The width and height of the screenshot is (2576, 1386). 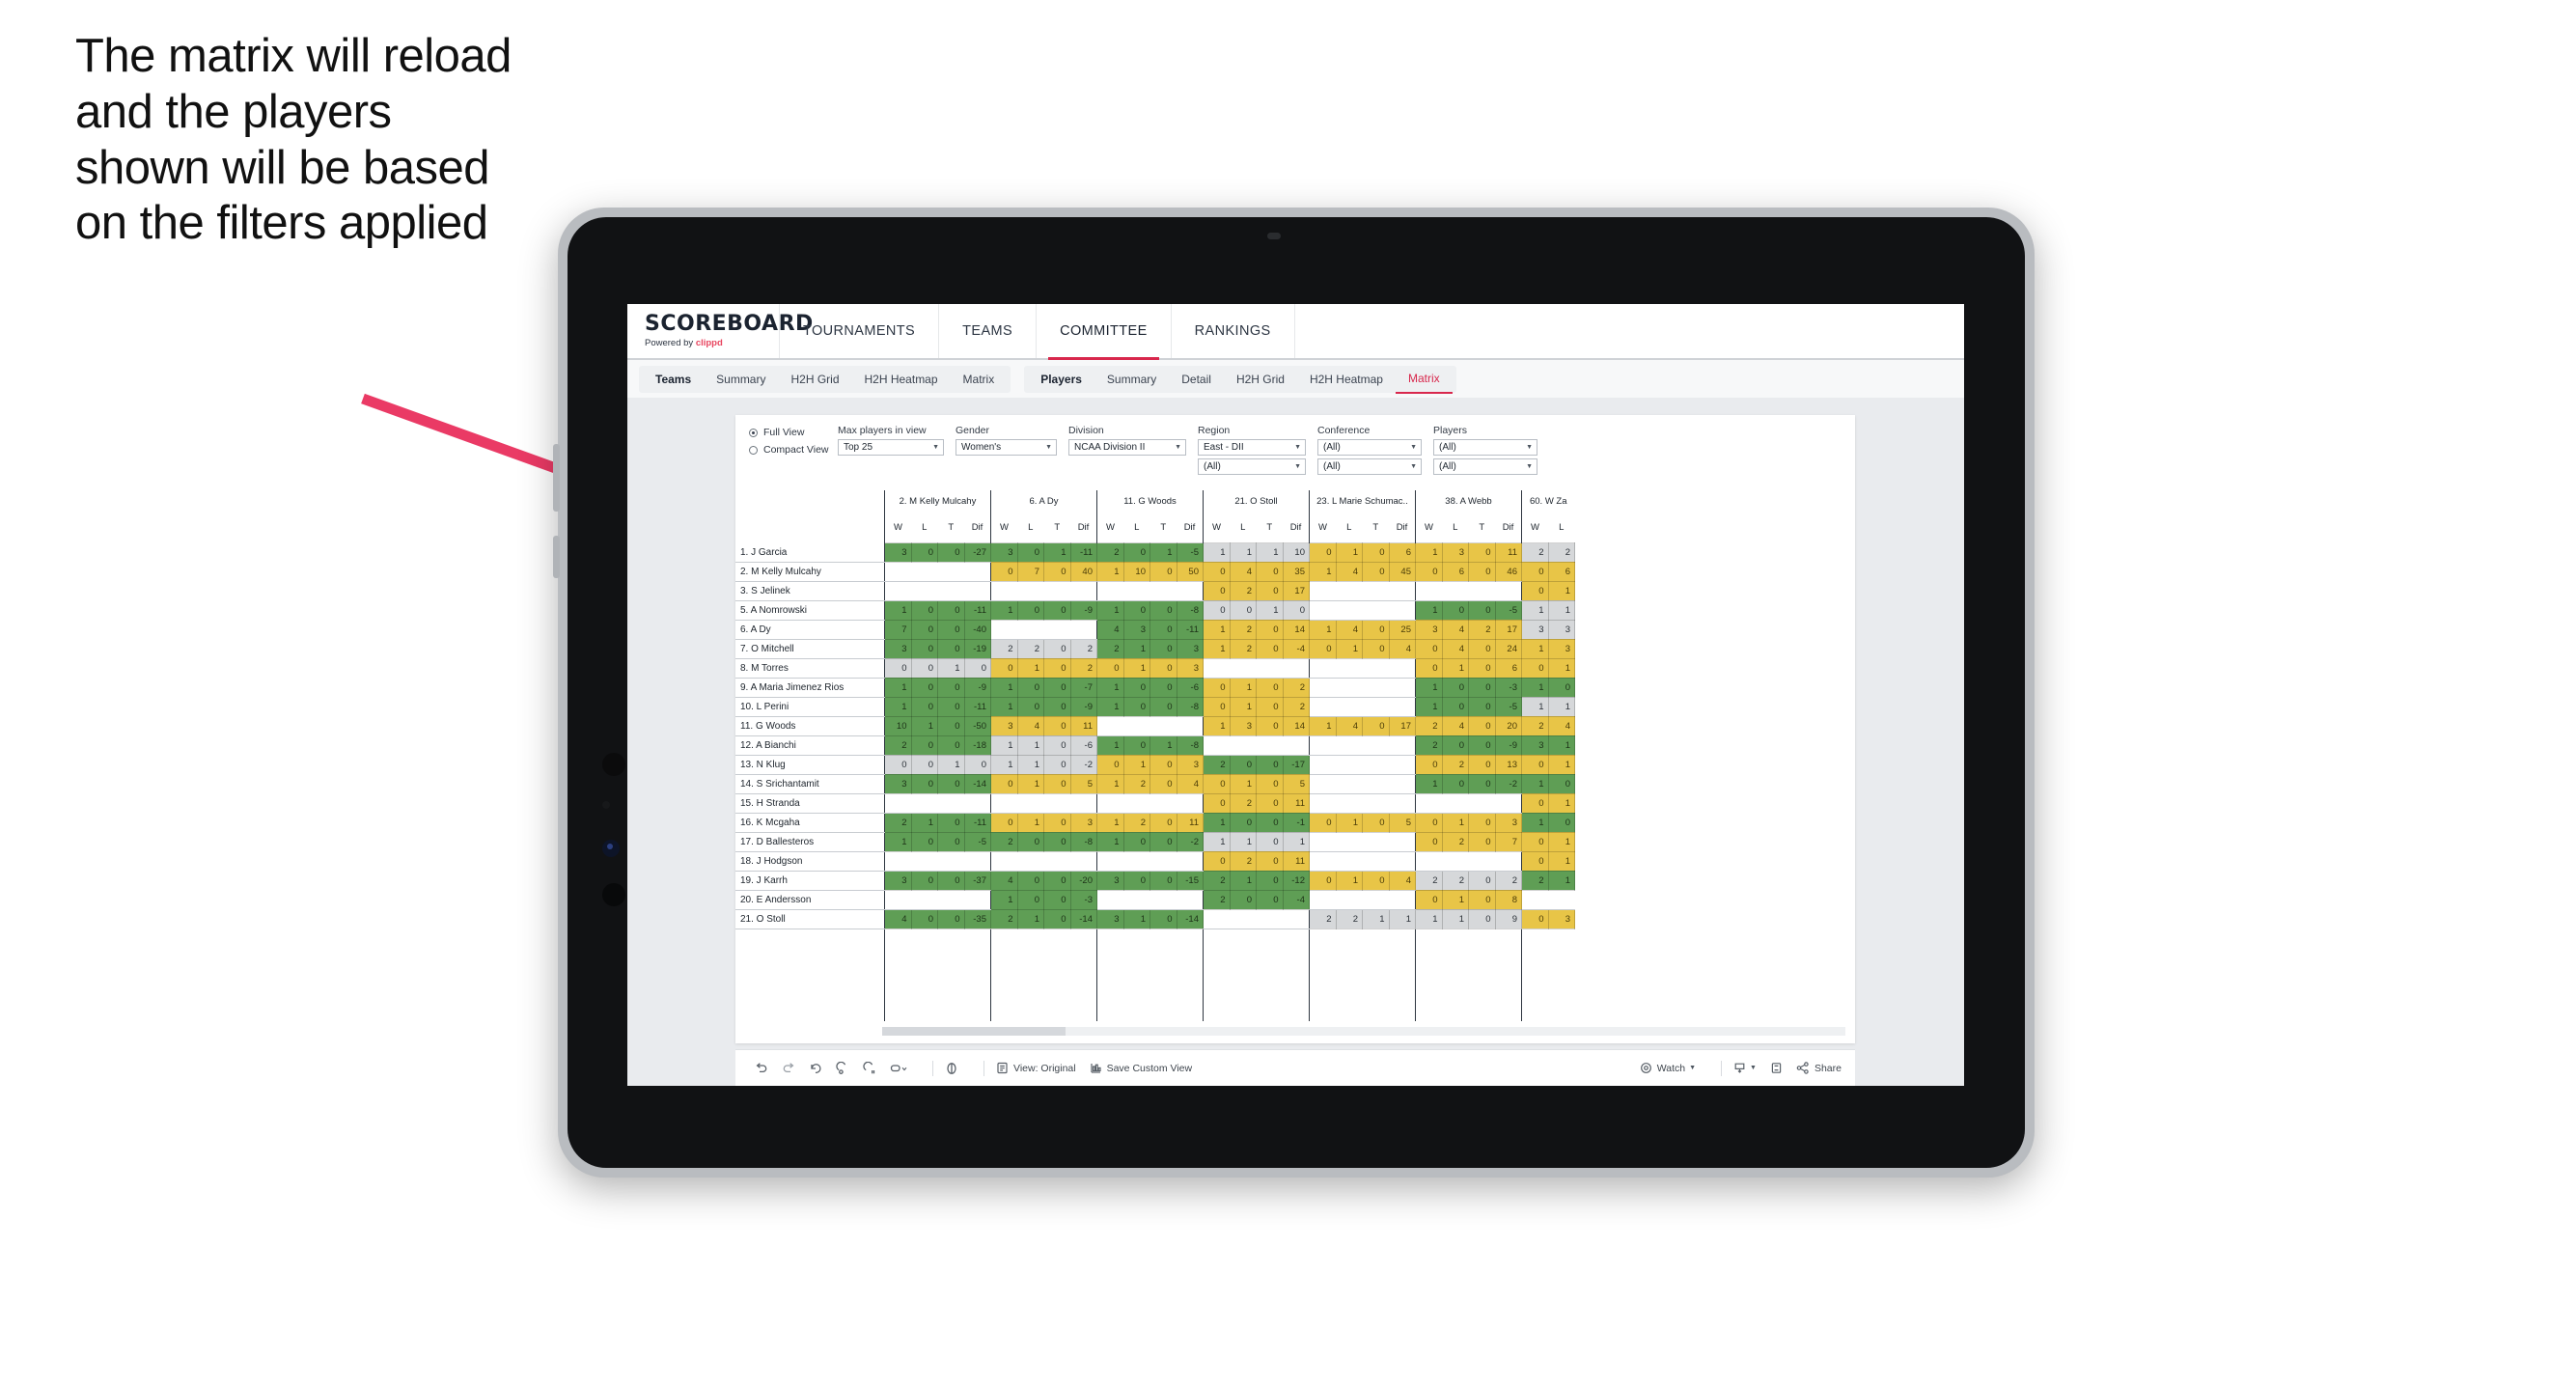 What do you see at coordinates (1006, 447) in the screenshot?
I see `filter-gender-select: Women's ▼` at bounding box center [1006, 447].